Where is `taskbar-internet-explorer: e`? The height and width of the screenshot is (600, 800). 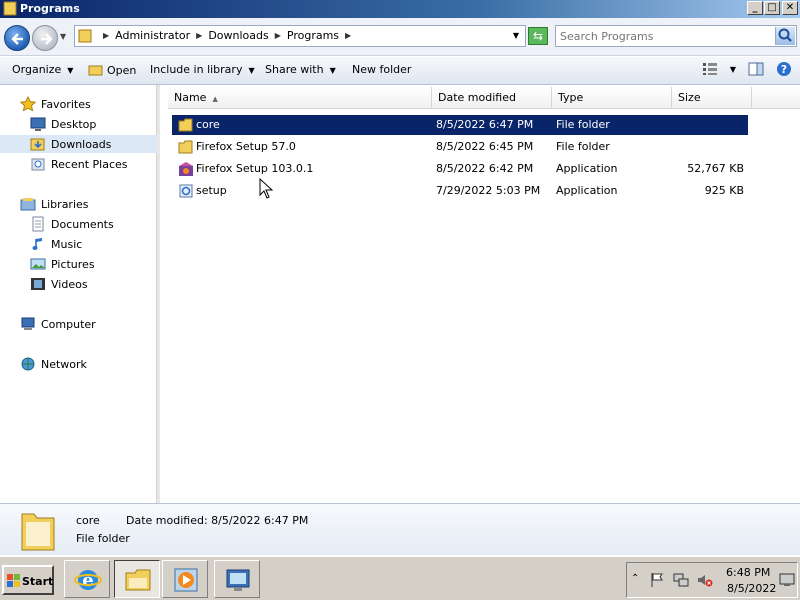
taskbar-internet-explorer: e is located at coordinates (87, 579).